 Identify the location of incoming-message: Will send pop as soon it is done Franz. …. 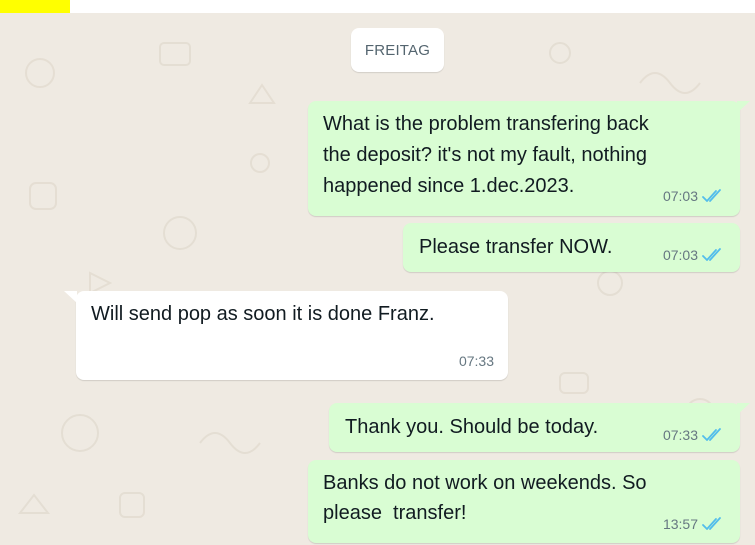
(292, 335).